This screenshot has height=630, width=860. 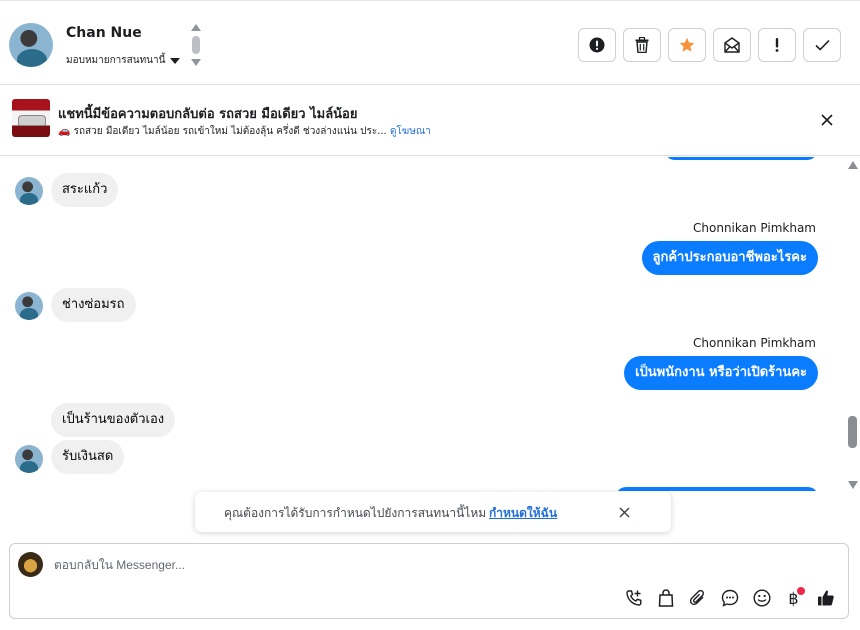 I want to click on shop-button, so click(x=665, y=598).